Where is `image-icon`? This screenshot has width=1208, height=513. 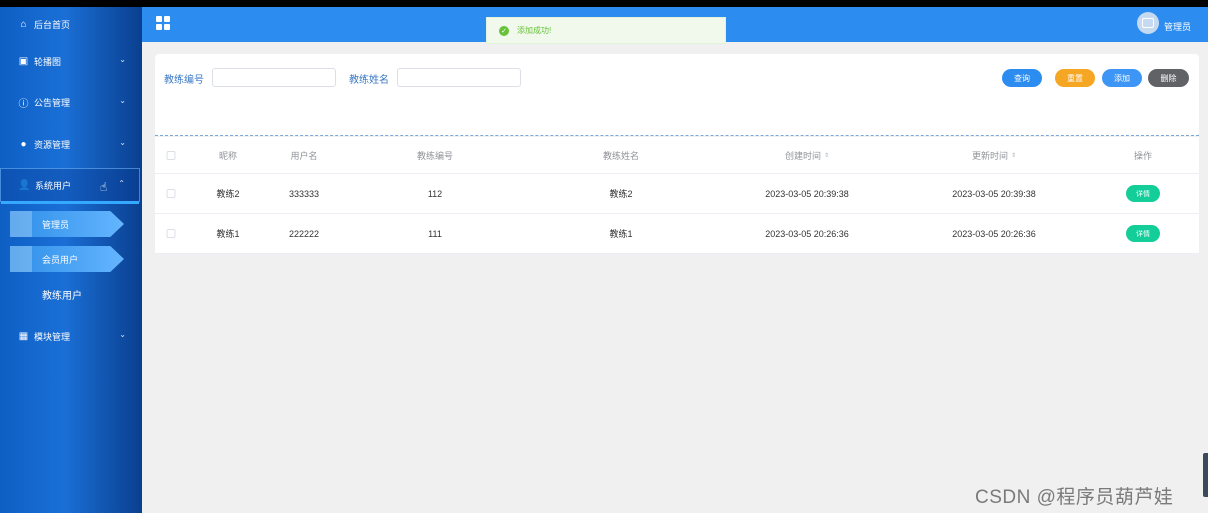 image-icon is located at coordinates (1148, 23).